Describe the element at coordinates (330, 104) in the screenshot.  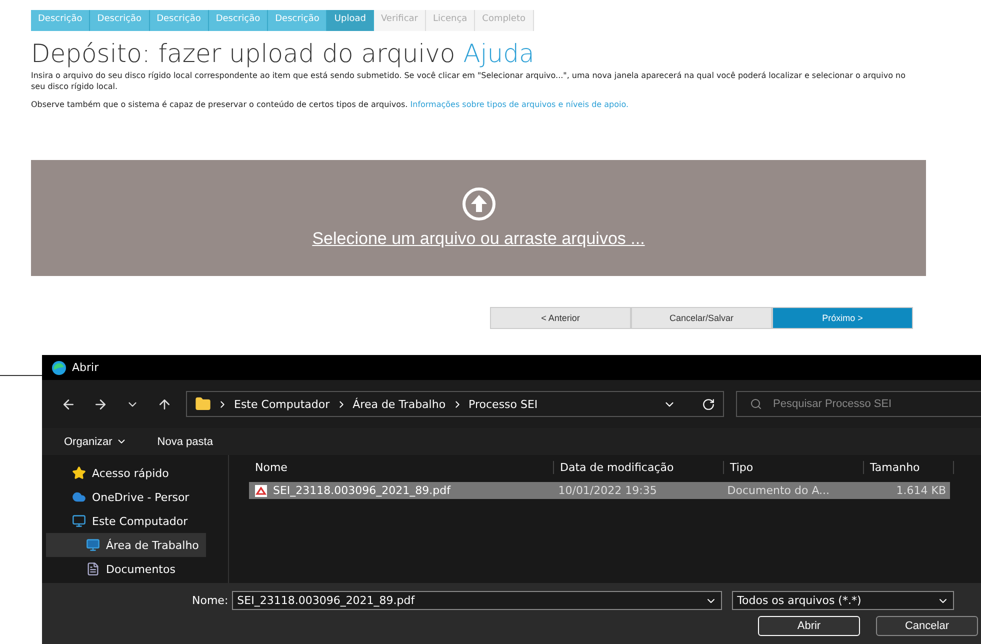
I see `note-text: Observe também que o sistema é capaz de preservar o conteúdo de certos tipos de arquivos. Informações sobre tipos de arquivos e níveis de apoio.` at that location.